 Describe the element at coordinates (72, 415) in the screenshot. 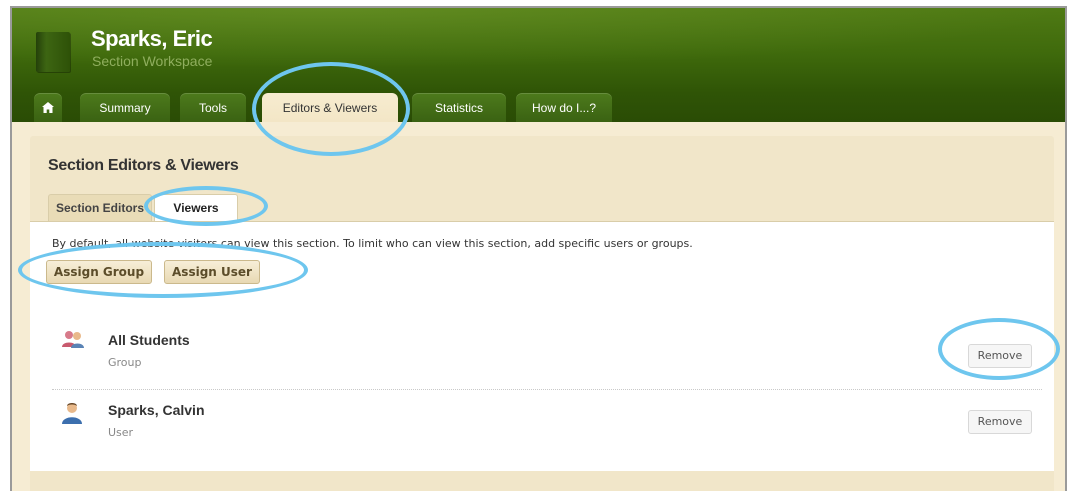

I see `user-icon` at that location.